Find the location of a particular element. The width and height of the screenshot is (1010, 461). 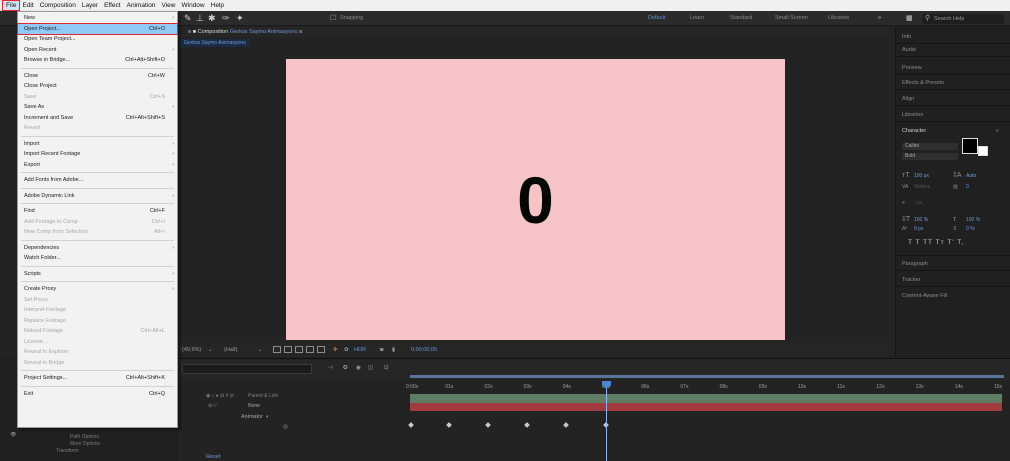

current-timecode: 0;00;05;00 is located at coordinates (424, 350).